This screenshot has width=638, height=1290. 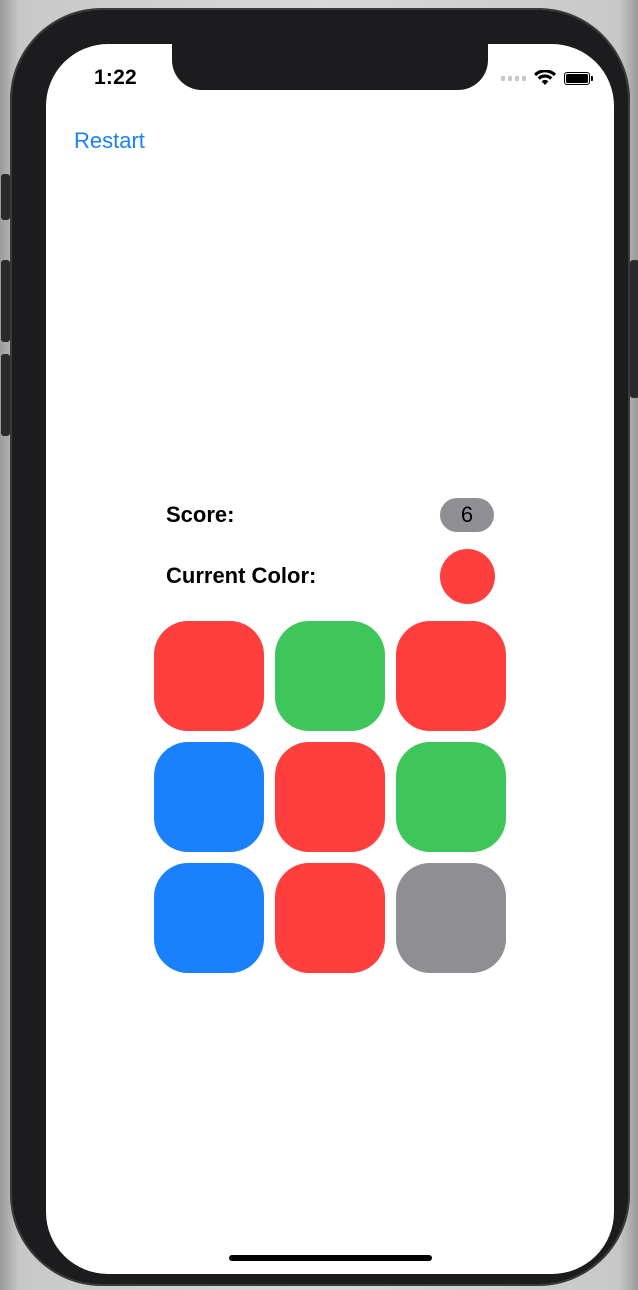 I want to click on current-color-label: Current Color:, so click(x=241, y=575).